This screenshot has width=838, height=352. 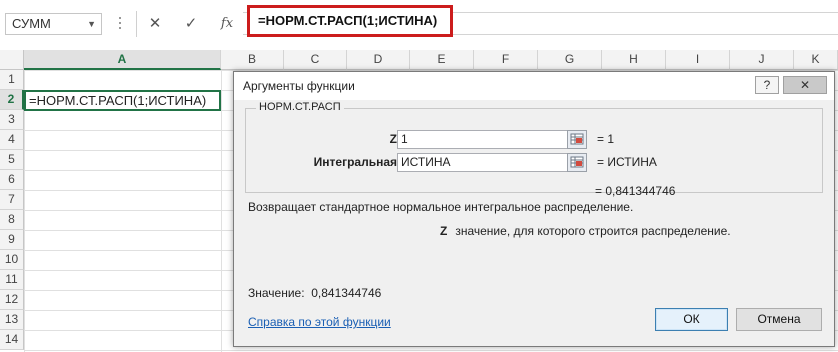 I want to click on row-header-6: 6, so click(x=12, y=180).